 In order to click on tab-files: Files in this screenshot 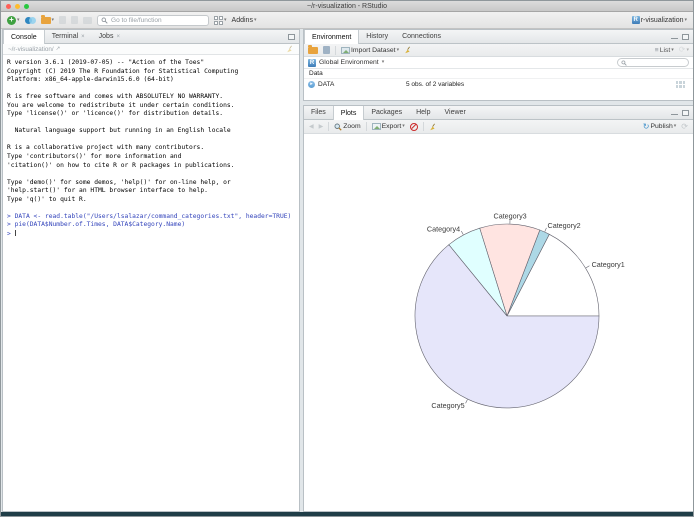, I will do `click(318, 112)`.